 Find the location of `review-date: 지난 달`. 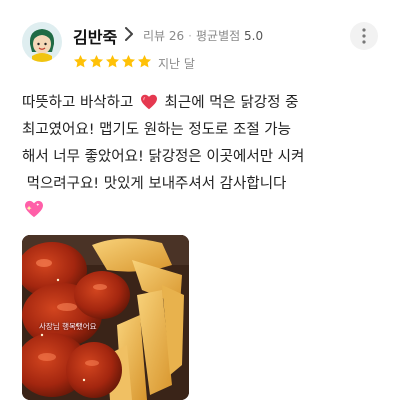

review-date: 지난 달 is located at coordinates (176, 64).